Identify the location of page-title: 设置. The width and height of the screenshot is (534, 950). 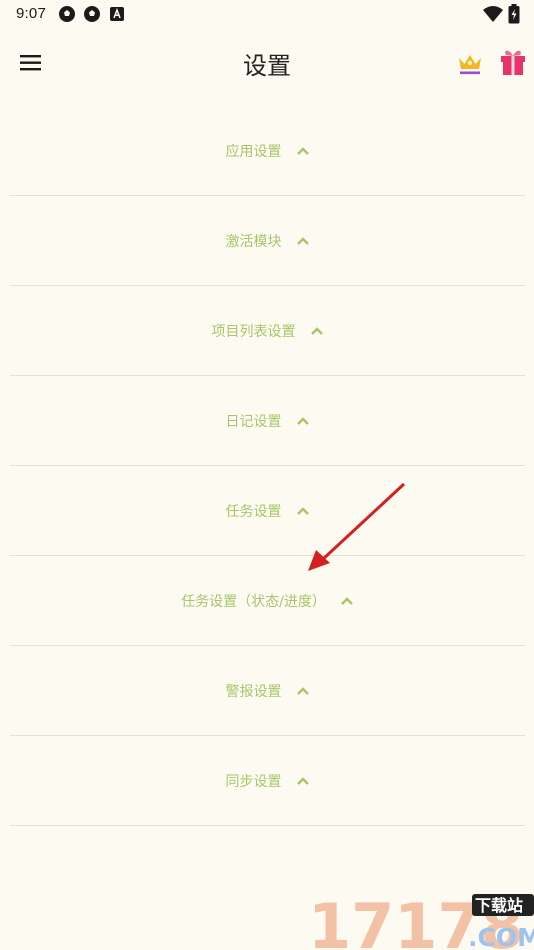
(267, 66).